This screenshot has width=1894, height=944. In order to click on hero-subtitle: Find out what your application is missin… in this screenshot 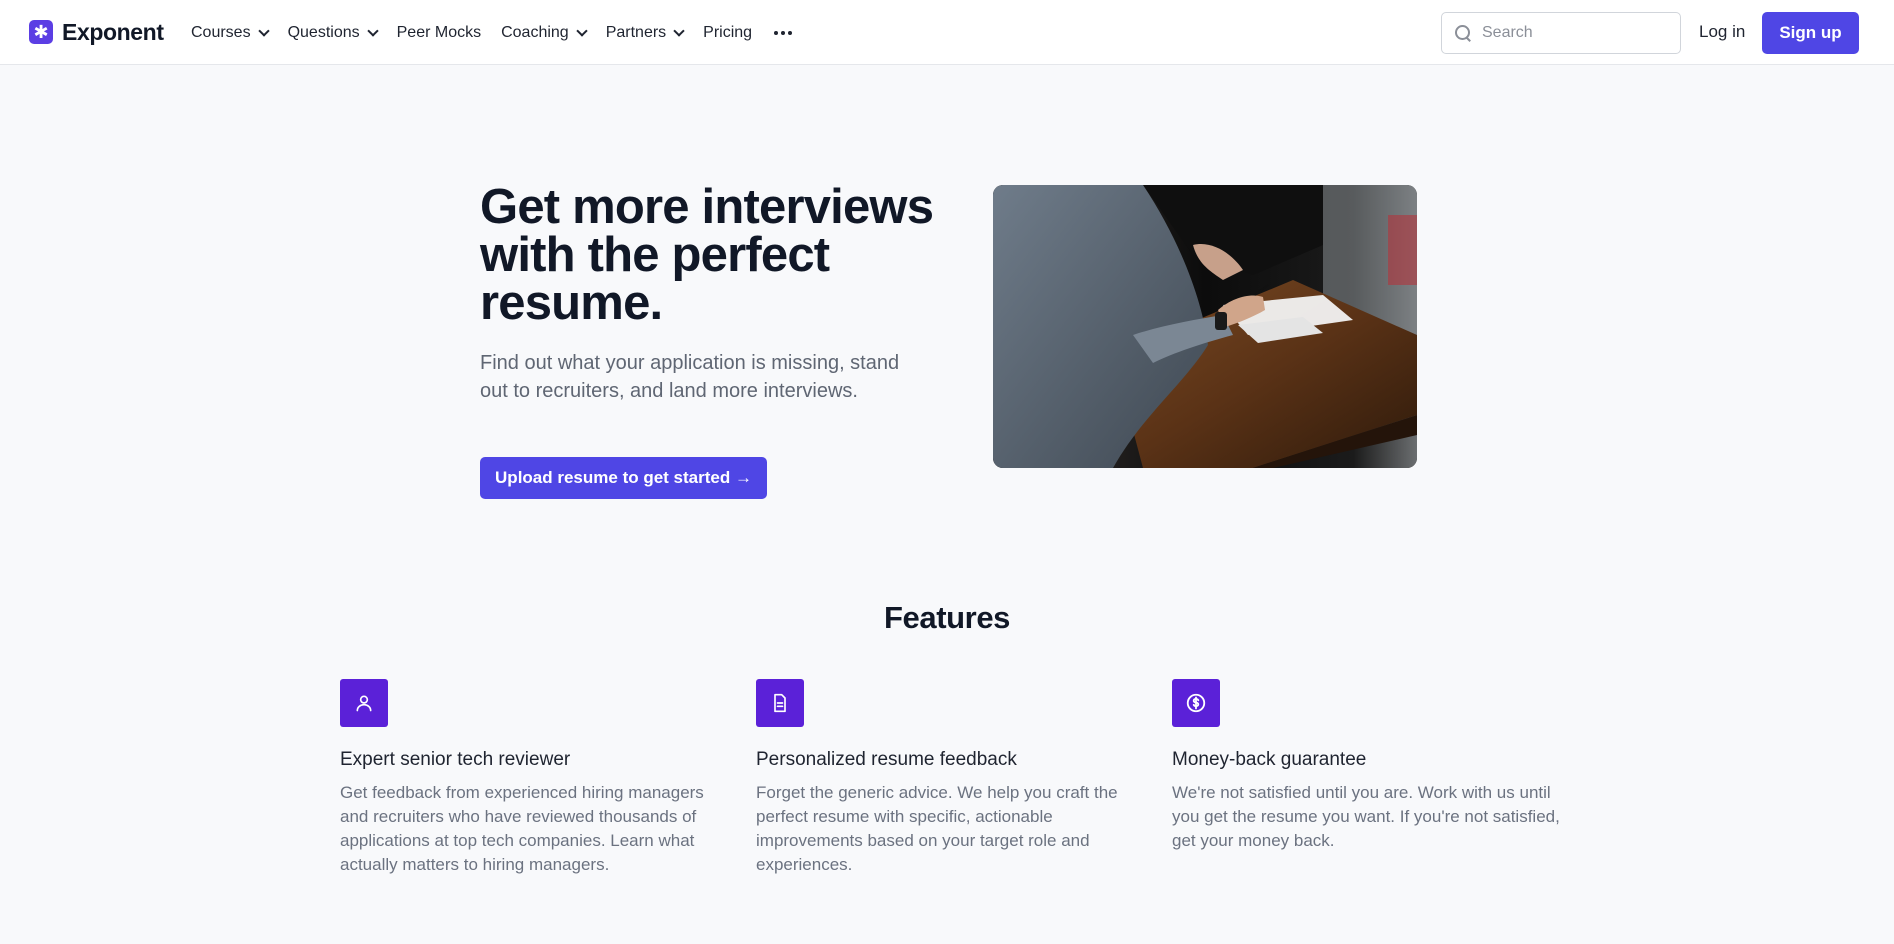, I will do `click(690, 377)`.